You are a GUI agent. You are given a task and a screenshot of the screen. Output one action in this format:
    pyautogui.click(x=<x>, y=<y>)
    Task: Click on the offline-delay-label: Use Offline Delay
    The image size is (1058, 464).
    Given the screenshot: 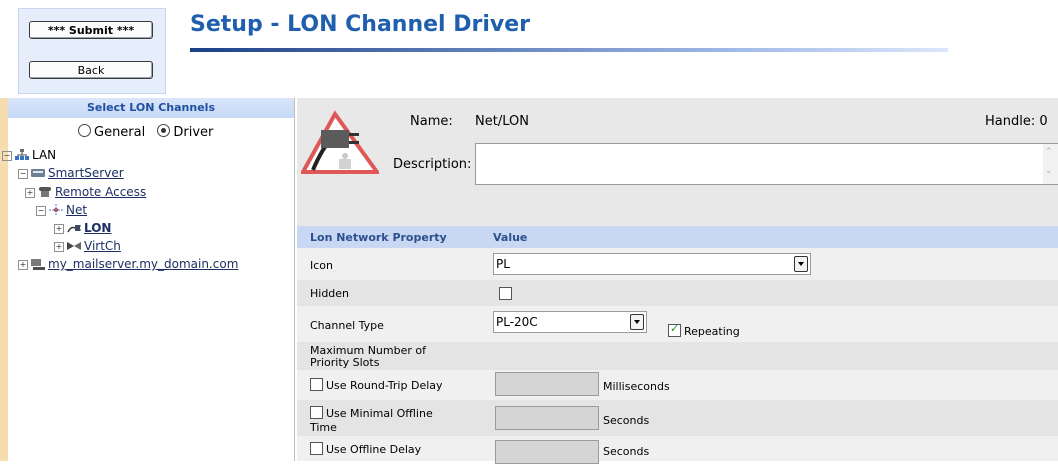 What is the action you would take?
    pyautogui.click(x=374, y=449)
    